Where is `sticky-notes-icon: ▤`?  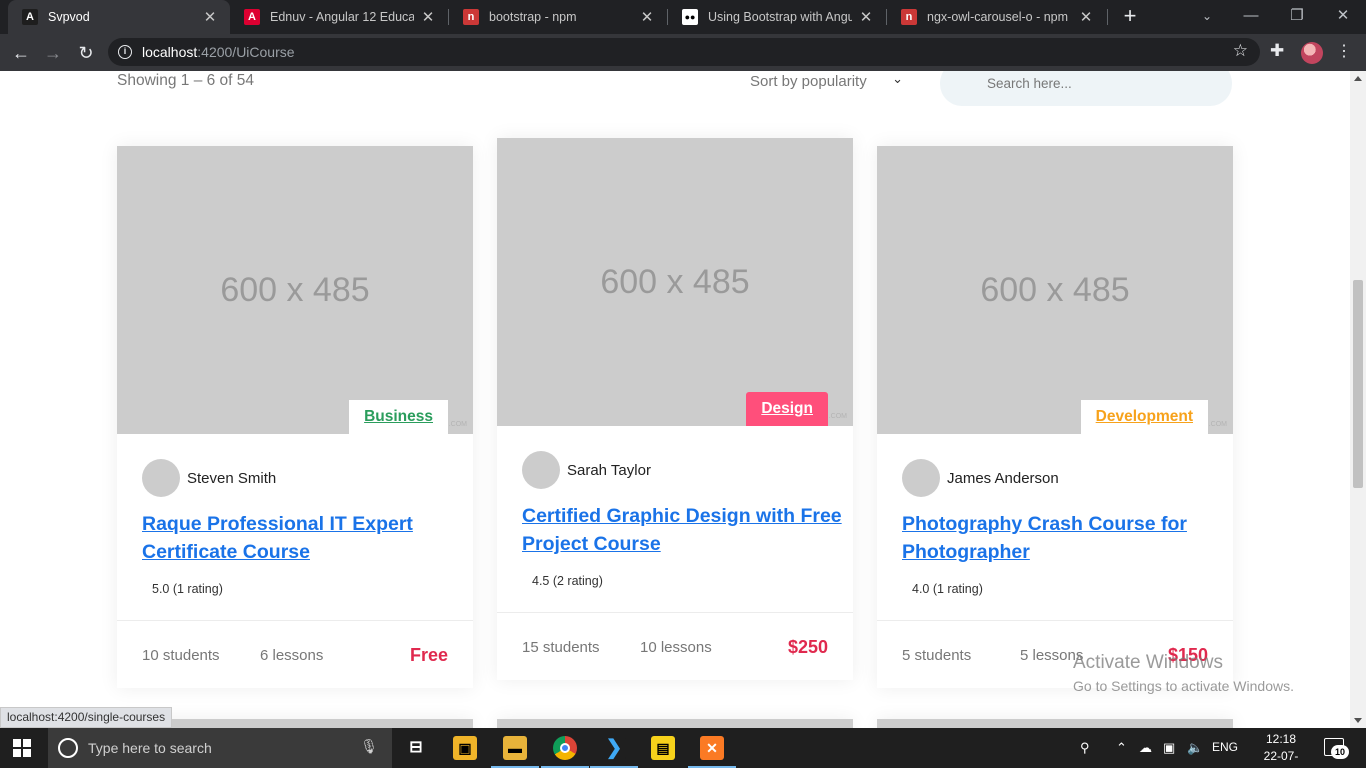 sticky-notes-icon: ▤ is located at coordinates (663, 748).